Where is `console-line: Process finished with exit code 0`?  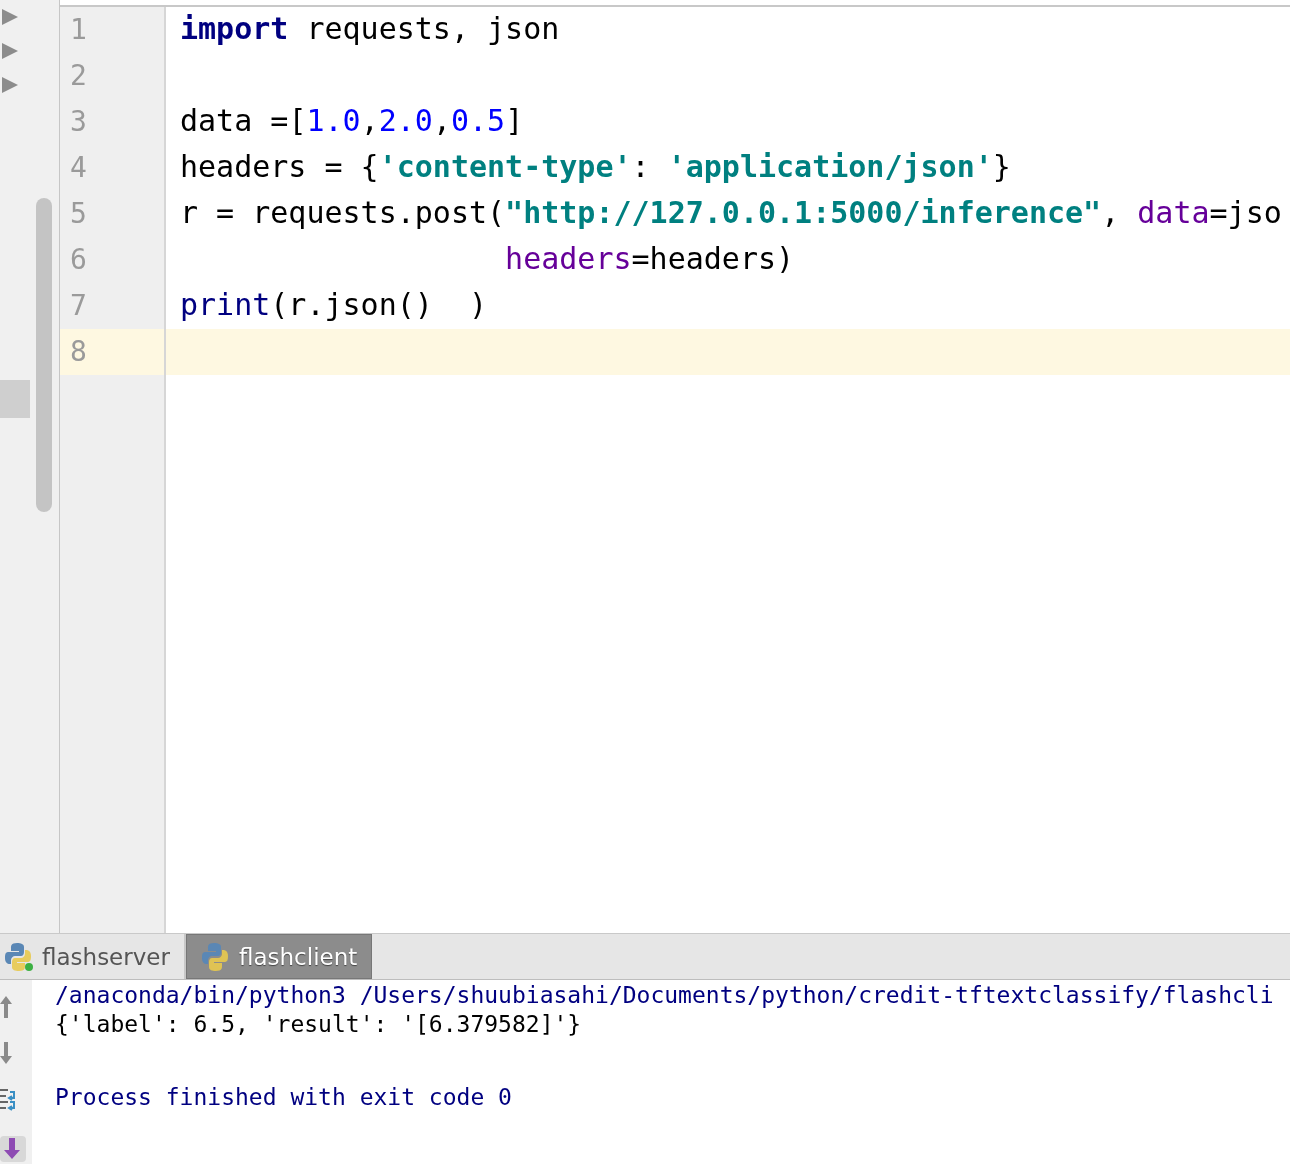 console-line: Process finished with exit code 0 is located at coordinates (284, 1097).